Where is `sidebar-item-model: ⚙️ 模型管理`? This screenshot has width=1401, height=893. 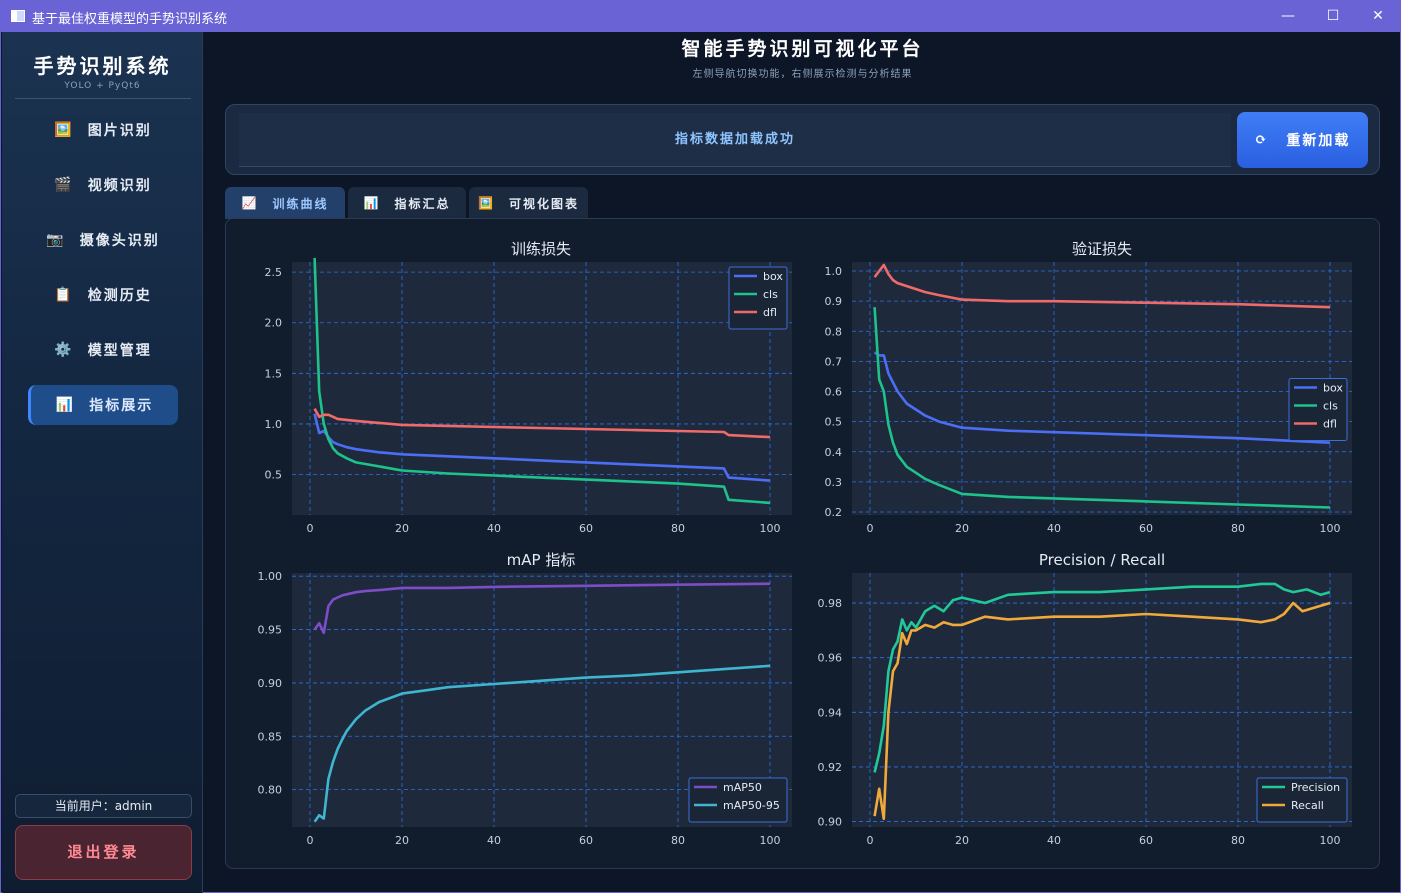
sidebar-item-model: ⚙️ 模型管理 is located at coordinates (103, 350).